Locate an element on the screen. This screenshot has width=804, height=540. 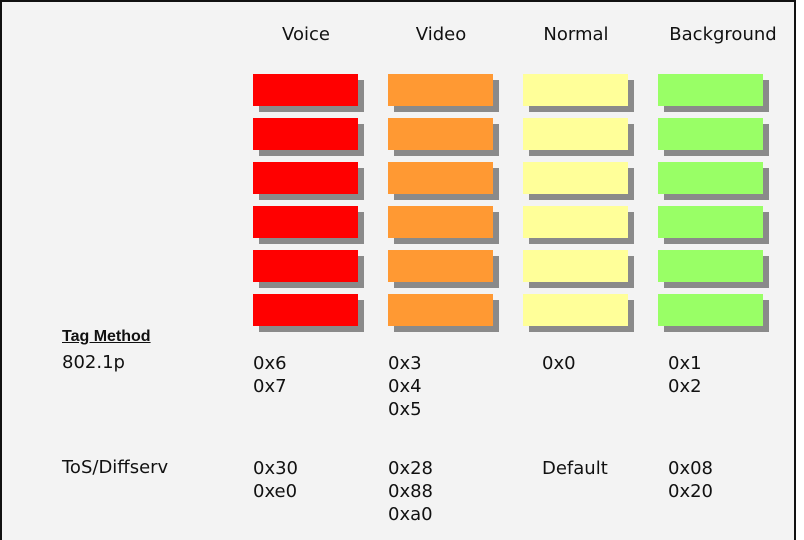
blocks-normal is located at coordinates (578, 206).